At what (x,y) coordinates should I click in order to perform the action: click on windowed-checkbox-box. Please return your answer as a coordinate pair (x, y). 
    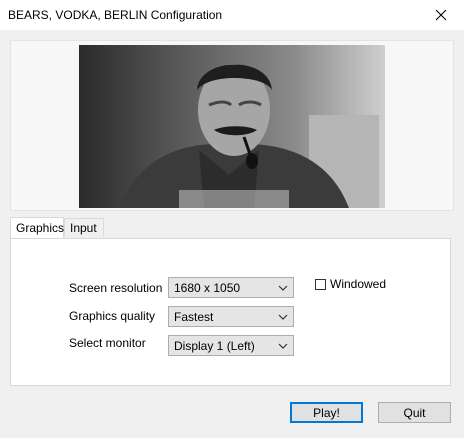
    Looking at the image, I should click on (320, 284).